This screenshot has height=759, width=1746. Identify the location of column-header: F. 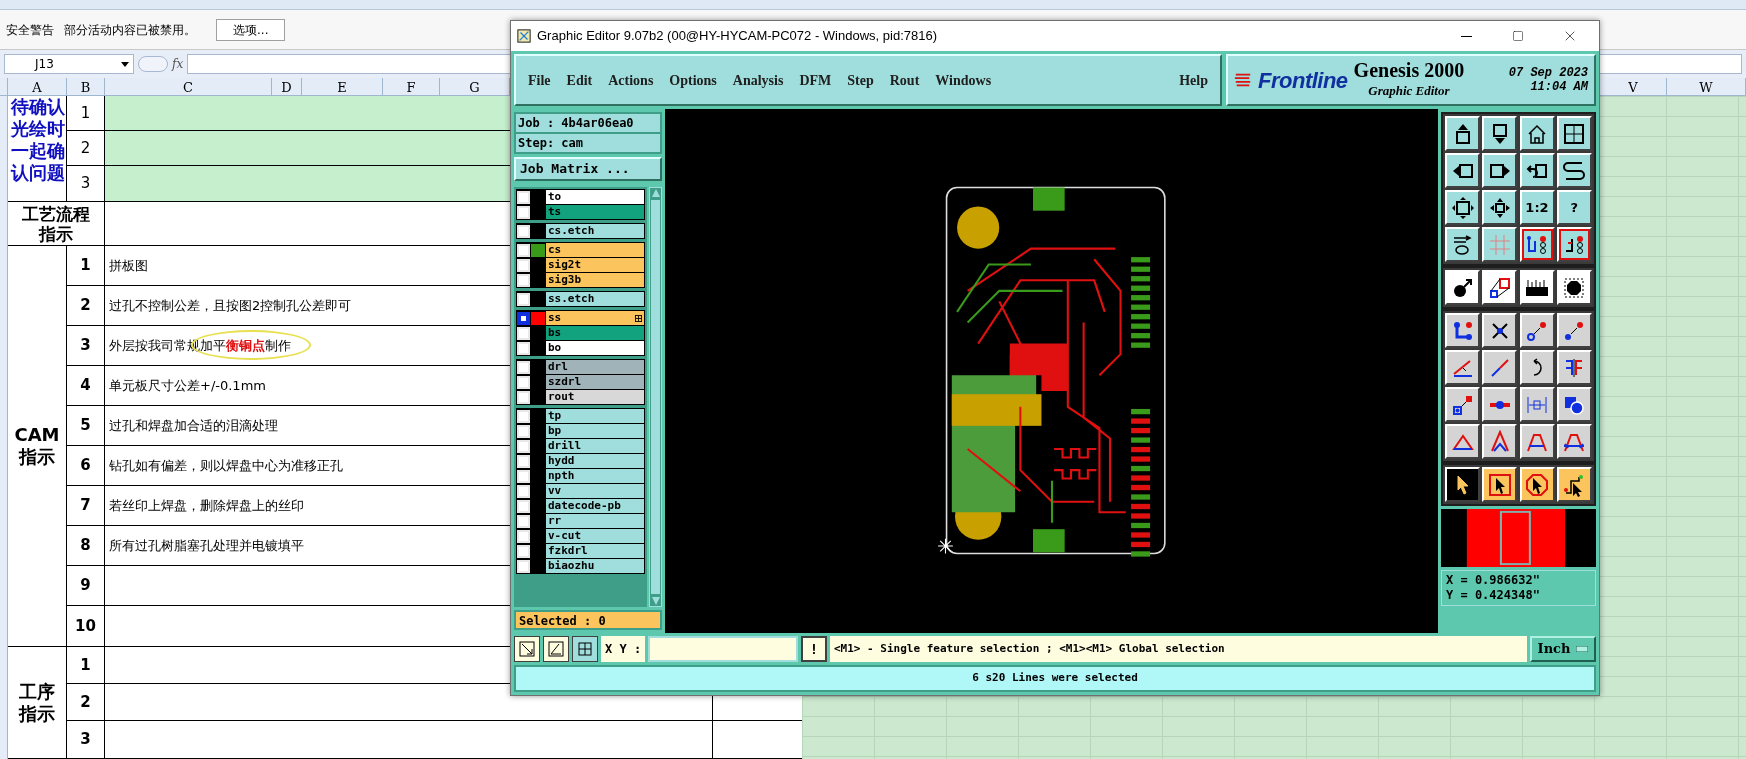
(411, 86).